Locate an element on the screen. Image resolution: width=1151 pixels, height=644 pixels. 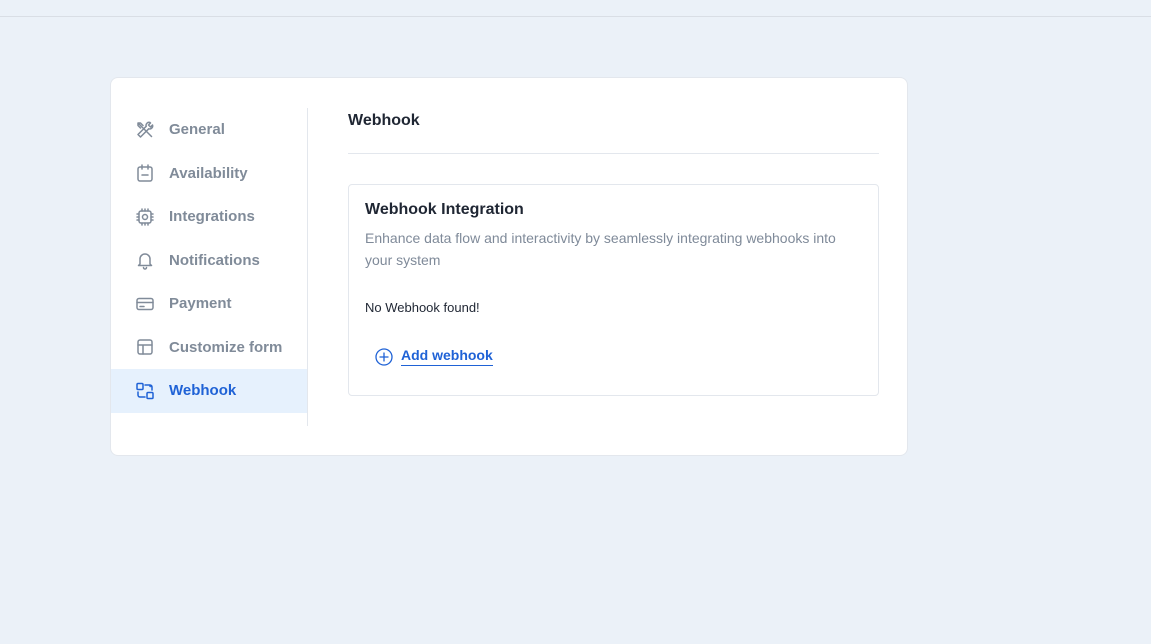
sidebar-item-customize-form: Customize form is located at coordinates (209, 348).